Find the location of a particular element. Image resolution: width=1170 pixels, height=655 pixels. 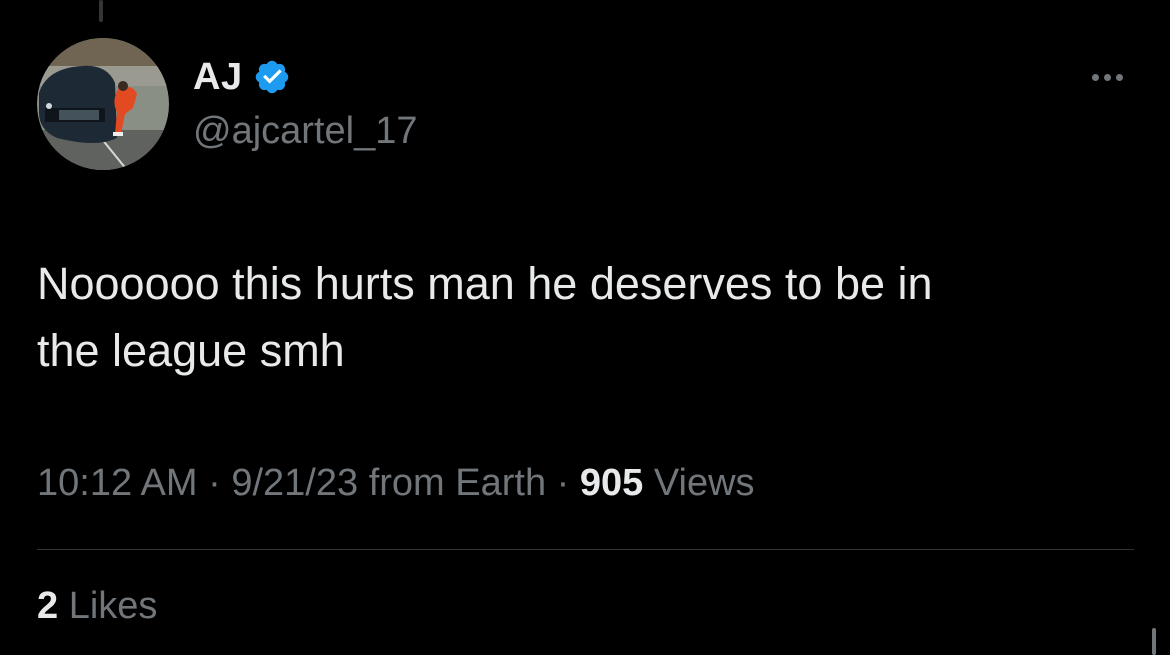

views-label: Views is located at coordinates (704, 483).